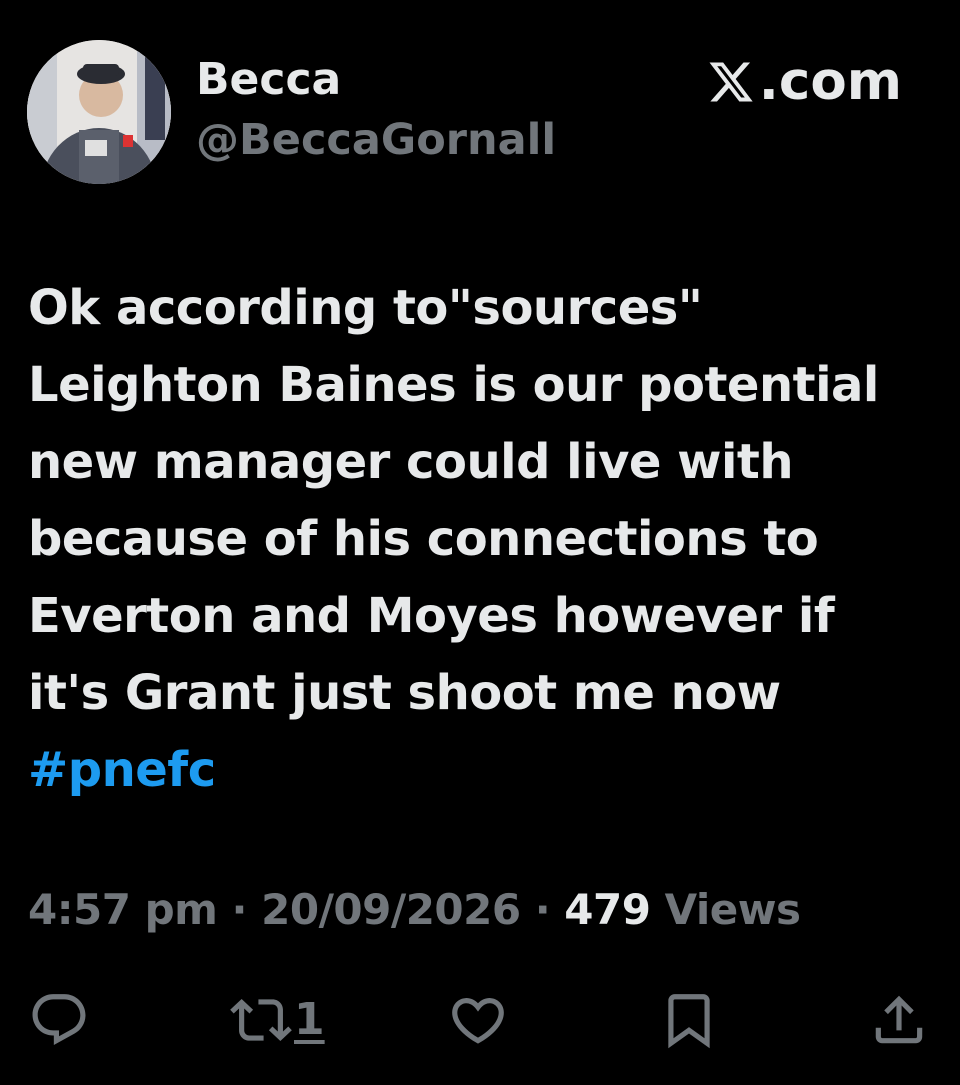  I want to click on avatar, so click(99, 112).